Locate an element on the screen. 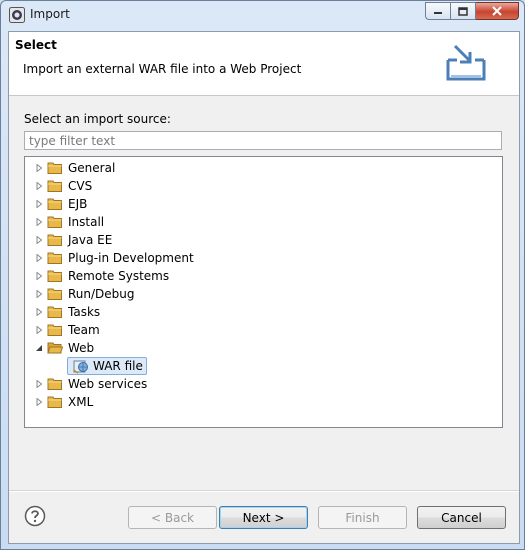 Image resolution: width=525 pixels, height=550 pixels. help-icon is located at coordinates (35, 516).